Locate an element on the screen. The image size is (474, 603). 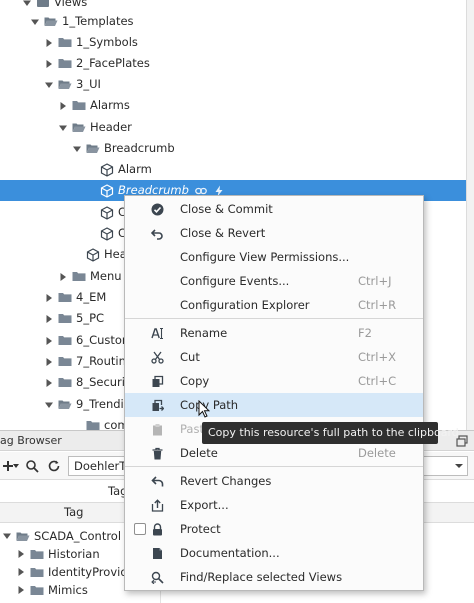
search-button is located at coordinates (32, 466).